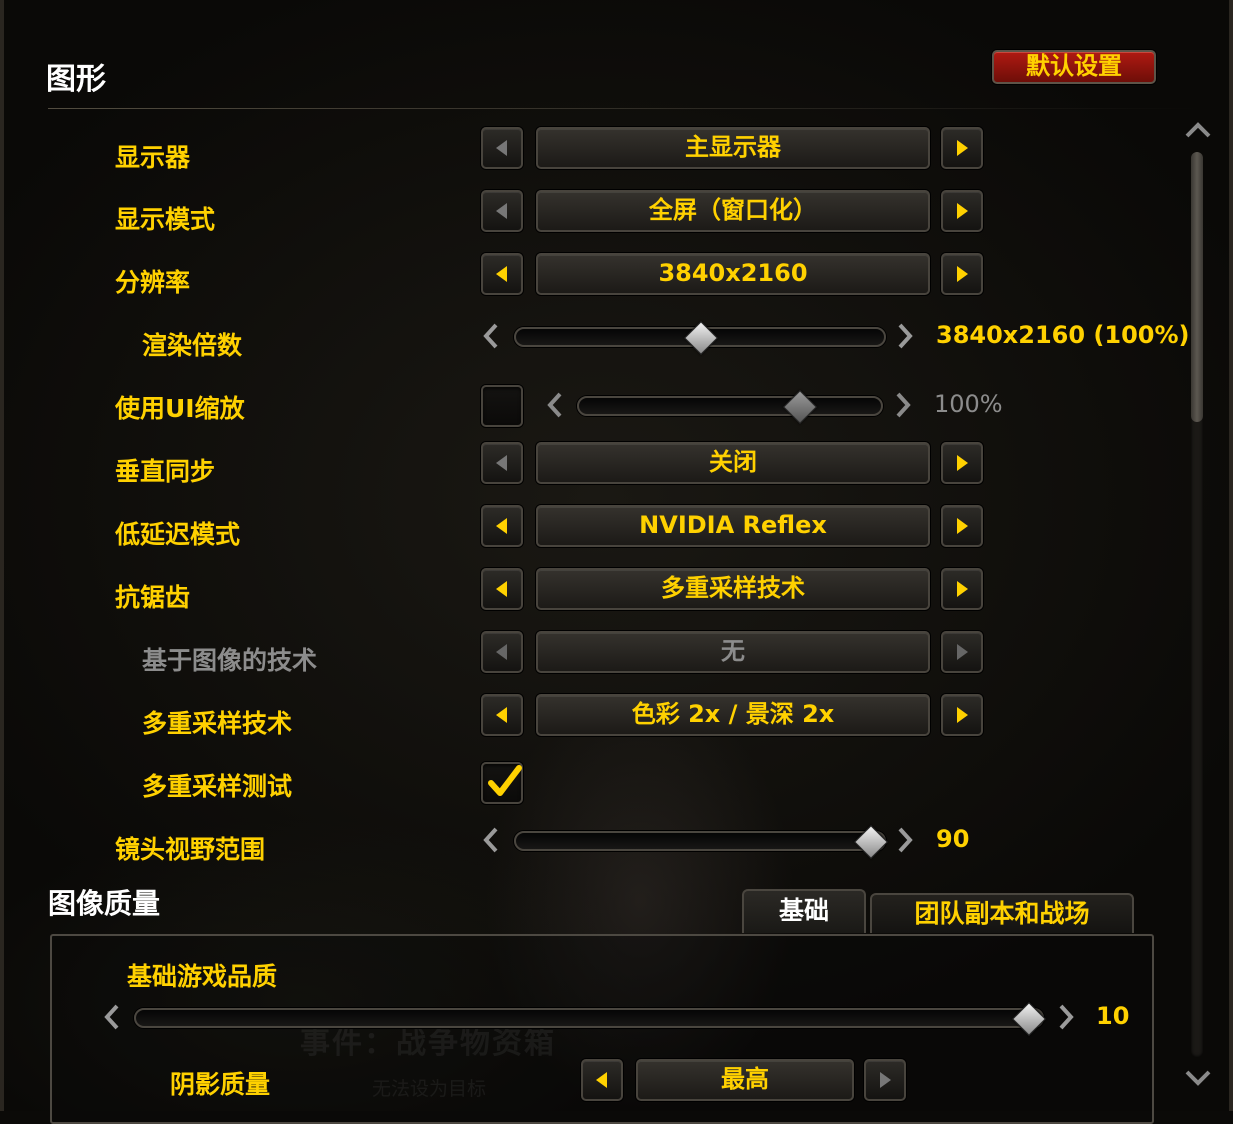 The width and height of the screenshot is (1233, 1124). Describe the element at coordinates (745, 1080) in the screenshot. I see `shadow-quality-dropdown: 最高` at that location.